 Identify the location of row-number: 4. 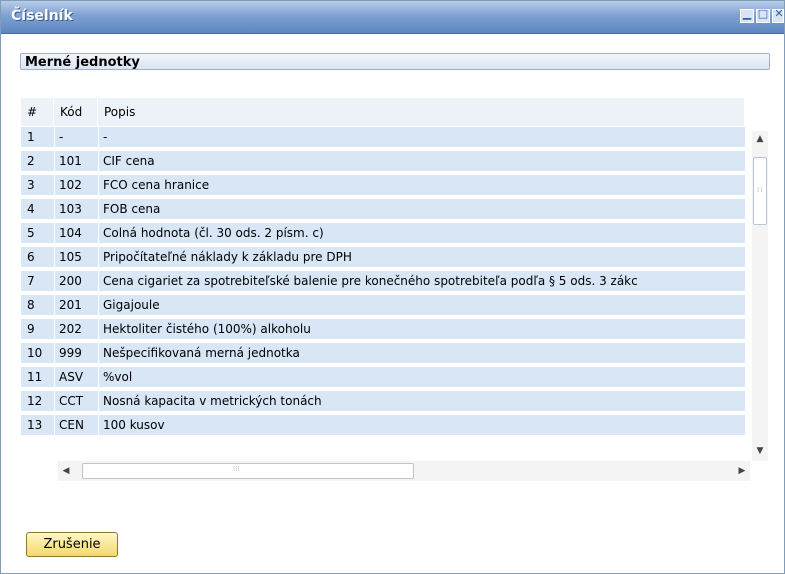
(31, 209).